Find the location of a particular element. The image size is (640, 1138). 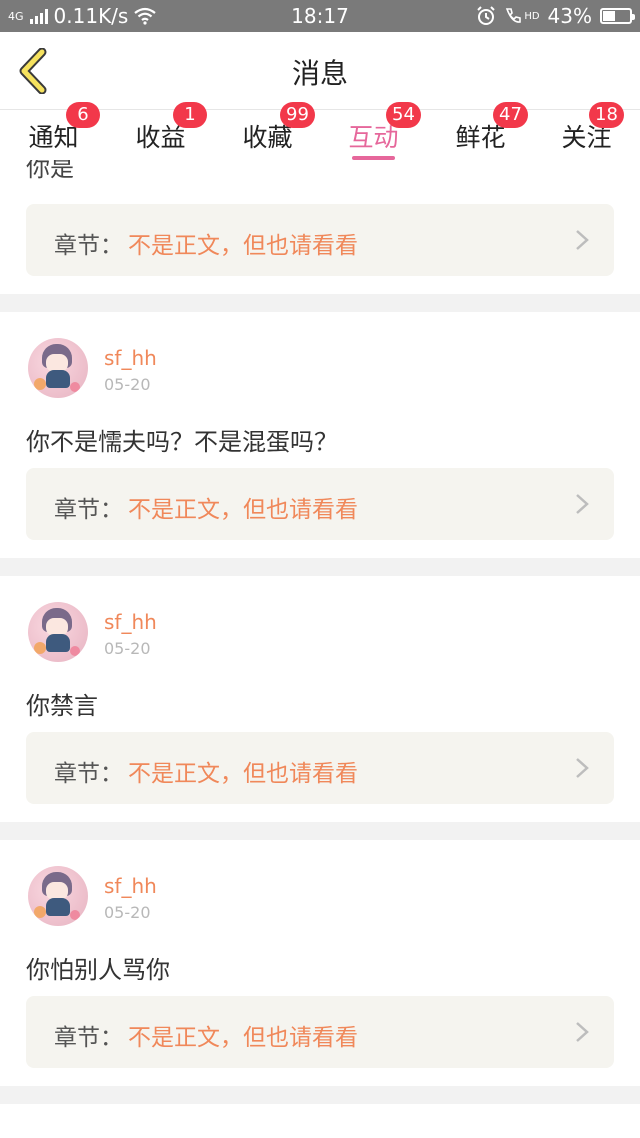

list-item is located at coordinates (320, 1121).